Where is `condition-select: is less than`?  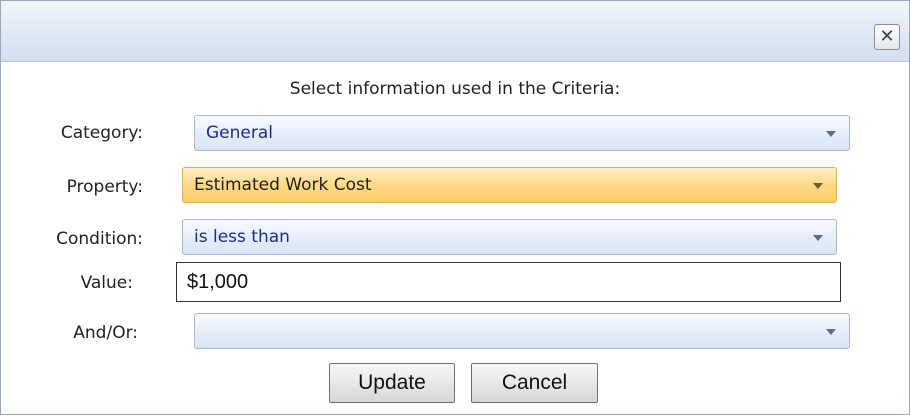
condition-select: is less than is located at coordinates (509, 237).